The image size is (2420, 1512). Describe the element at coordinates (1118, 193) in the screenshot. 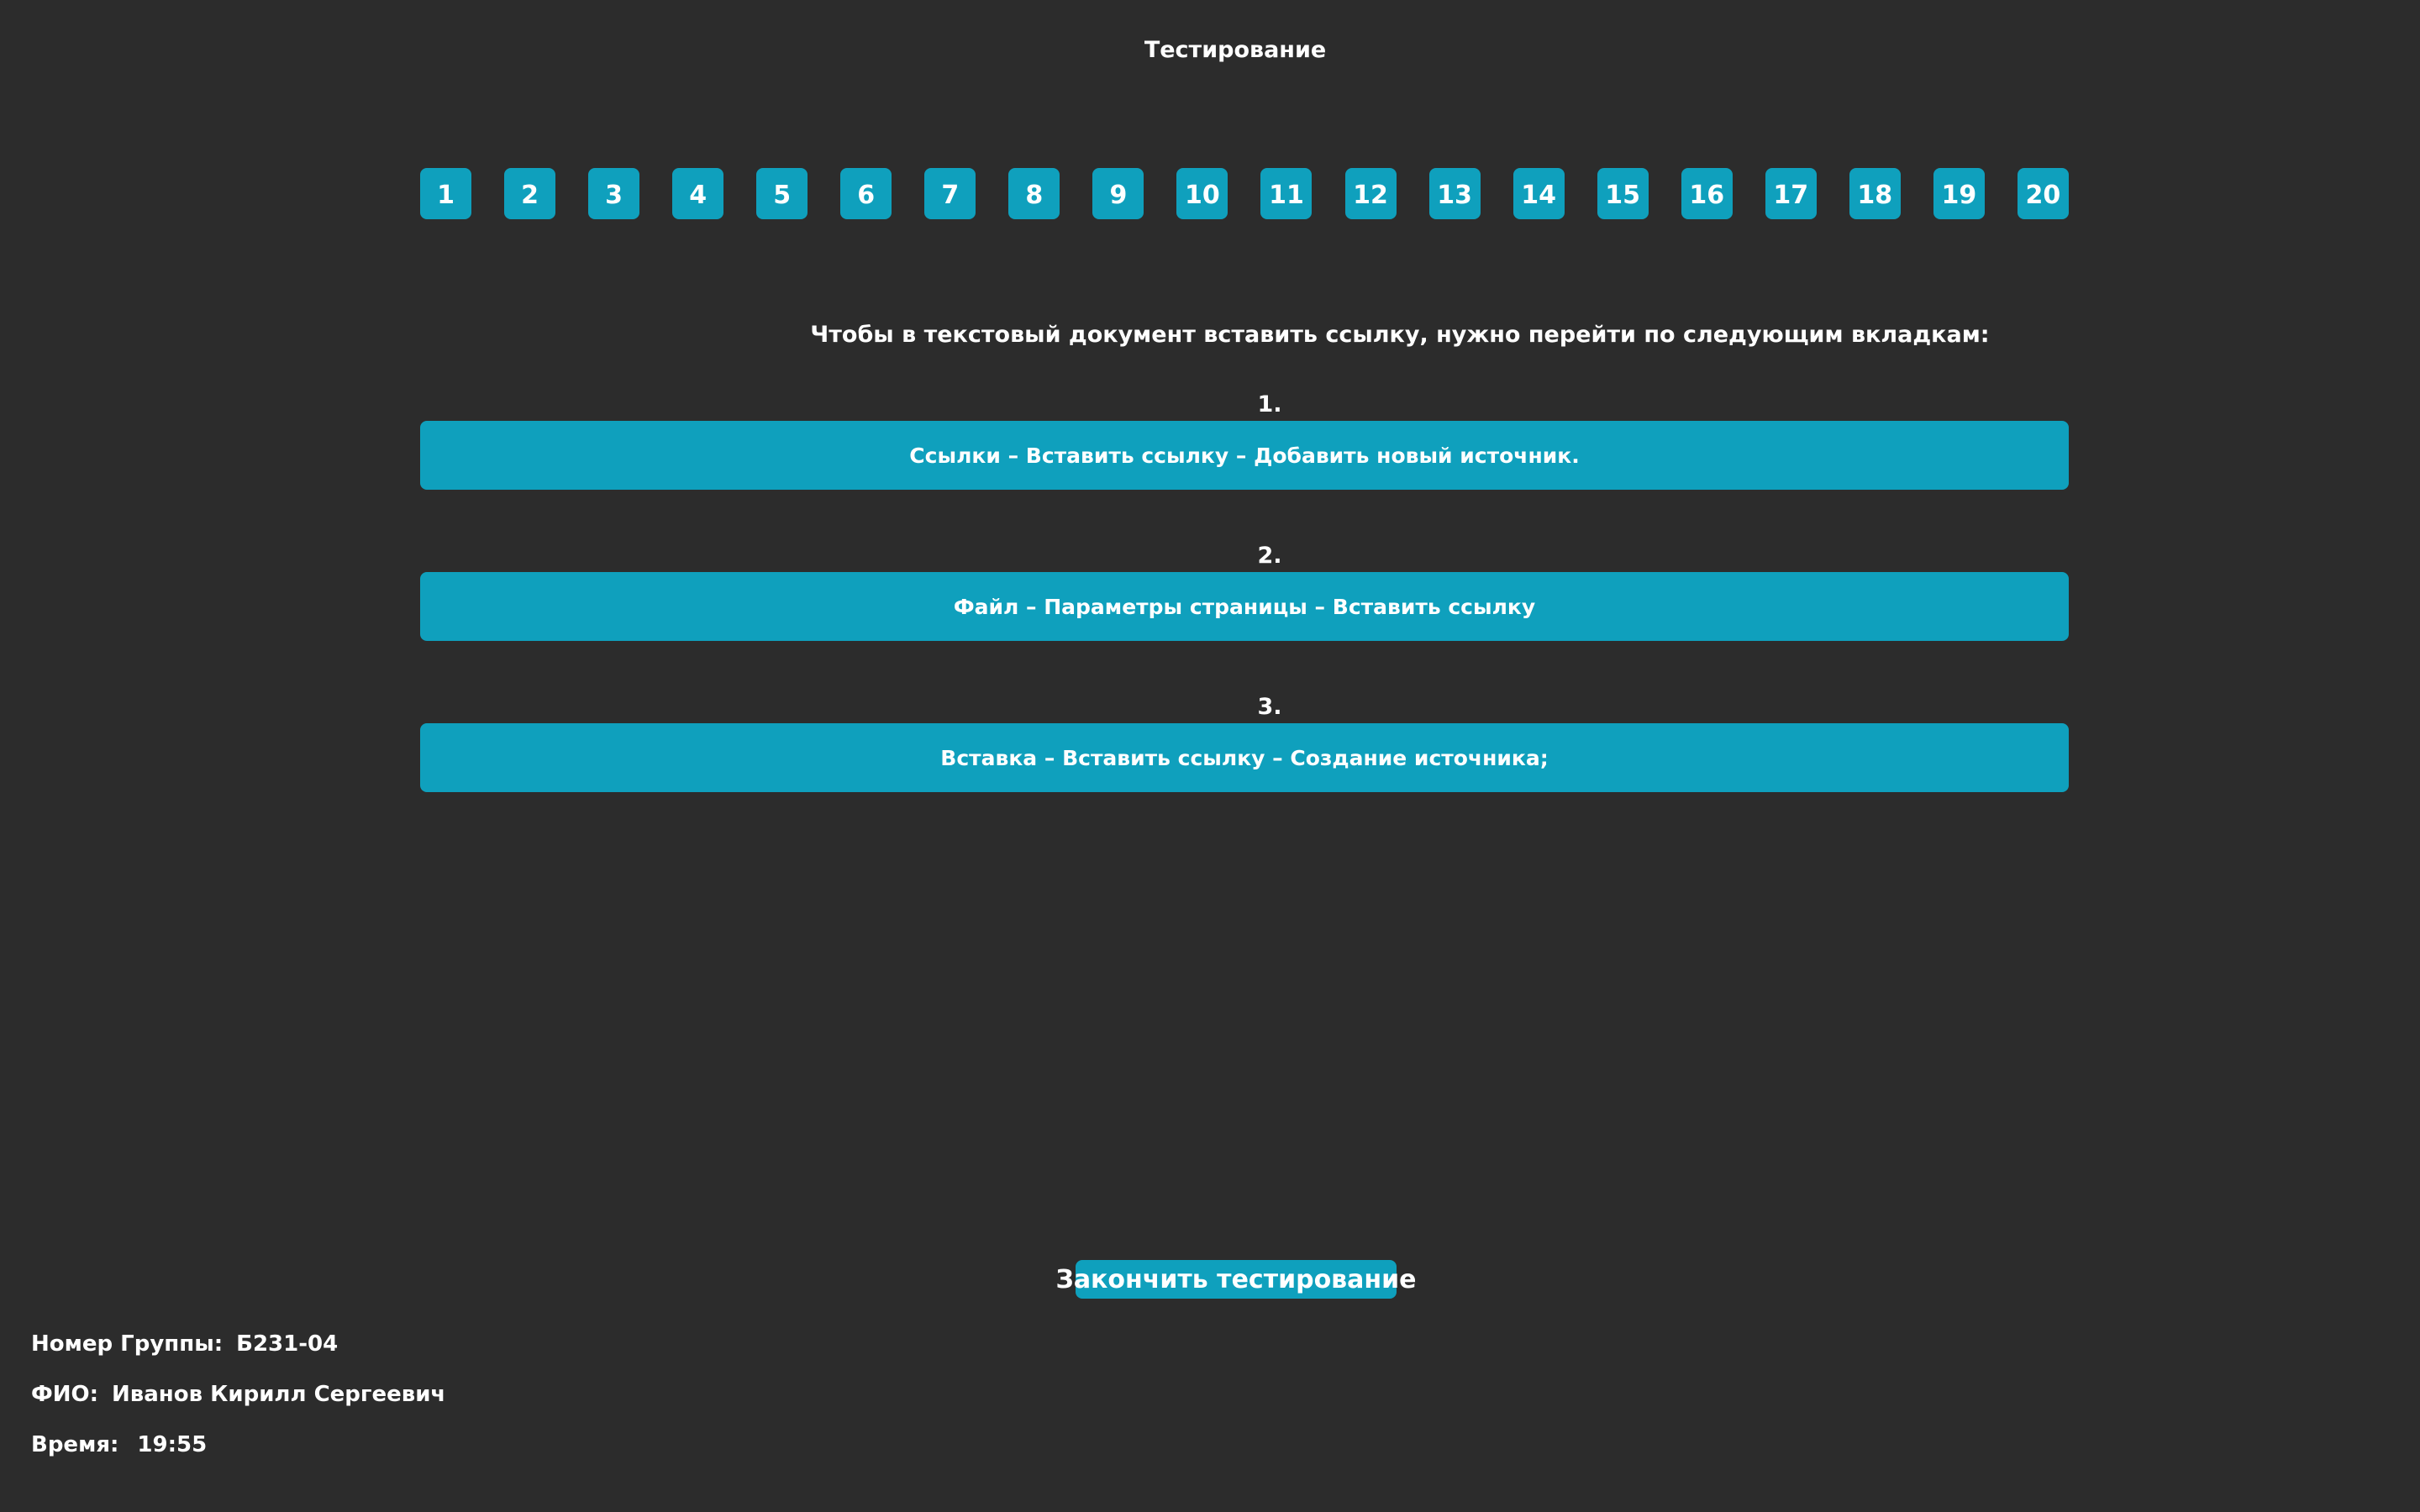

I see `question-nav-button-9: 9` at that location.